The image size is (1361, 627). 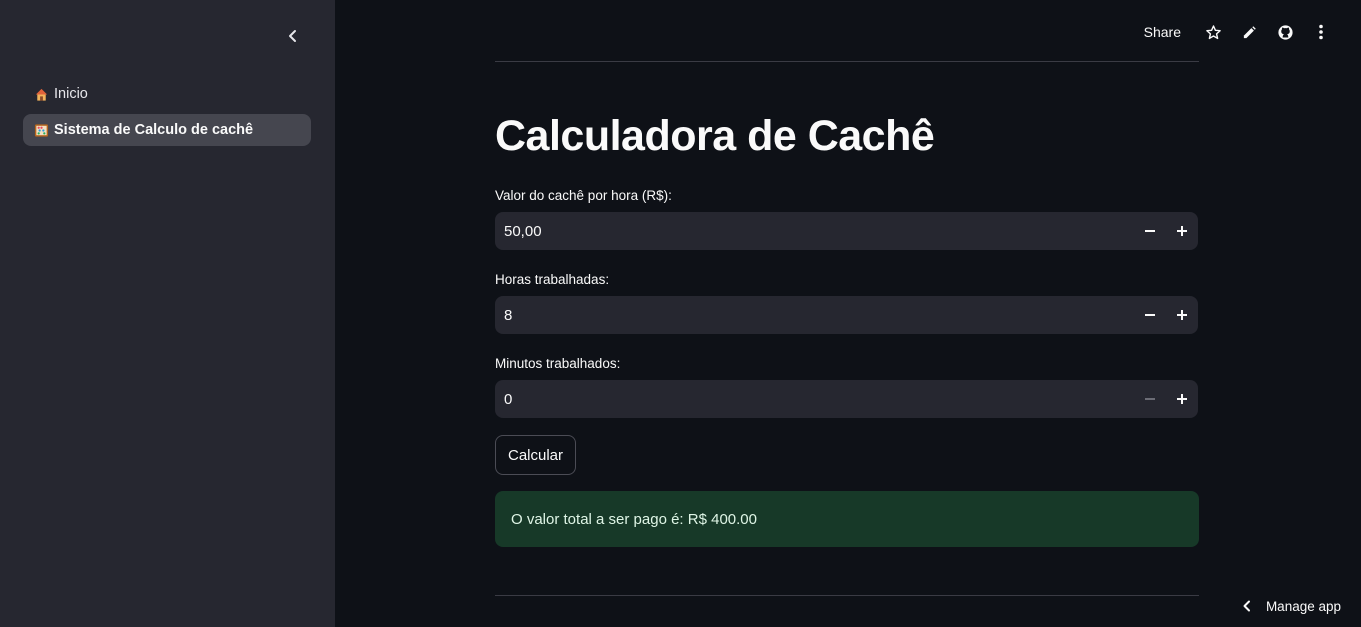 I want to click on rate-increment-button, so click(x=1182, y=231).